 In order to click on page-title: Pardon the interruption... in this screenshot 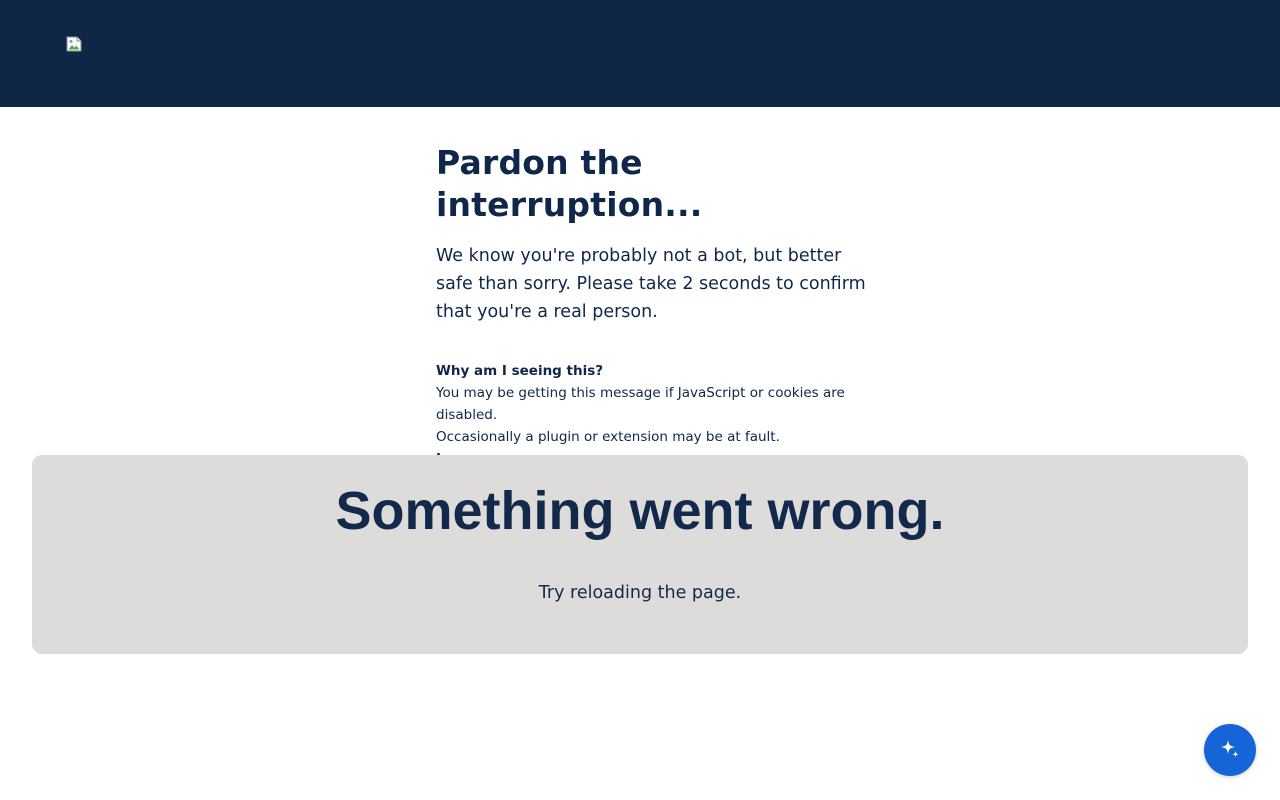, I will do `click(569, 183)`.